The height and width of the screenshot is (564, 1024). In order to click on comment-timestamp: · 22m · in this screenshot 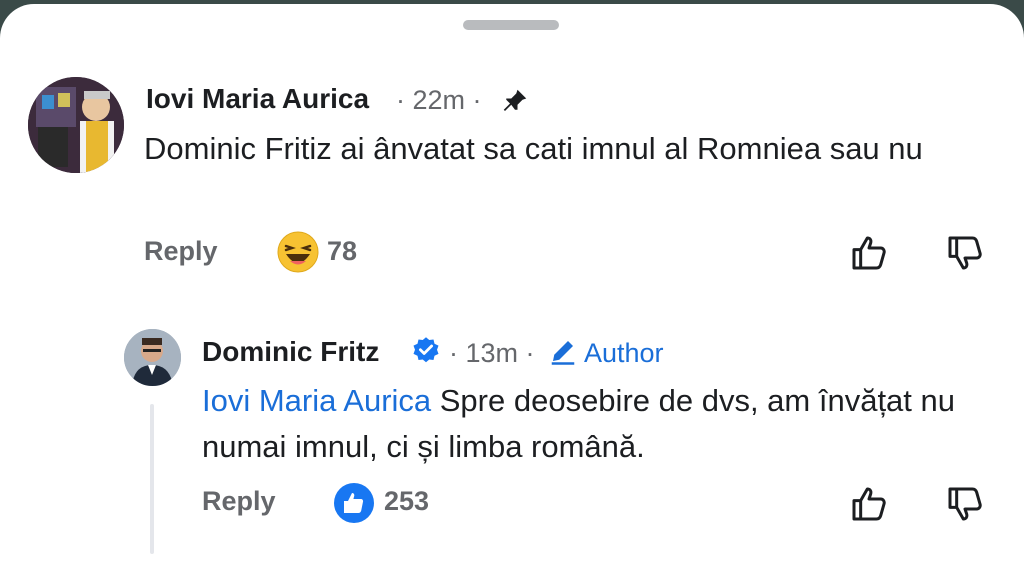, I will do `click(439, 100)`.